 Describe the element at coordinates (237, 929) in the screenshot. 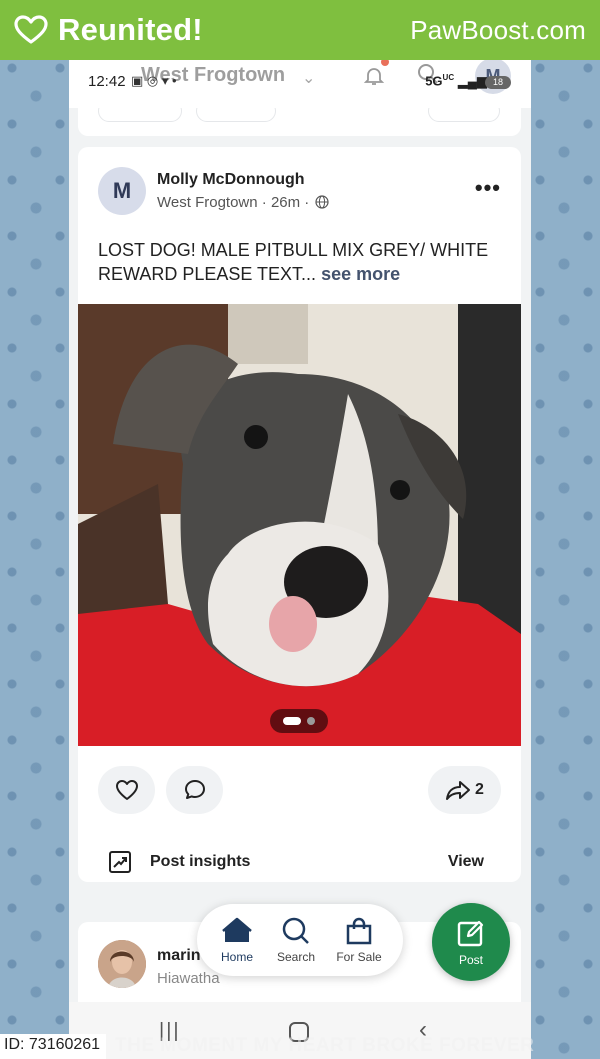

I see `home-icon` at that location.